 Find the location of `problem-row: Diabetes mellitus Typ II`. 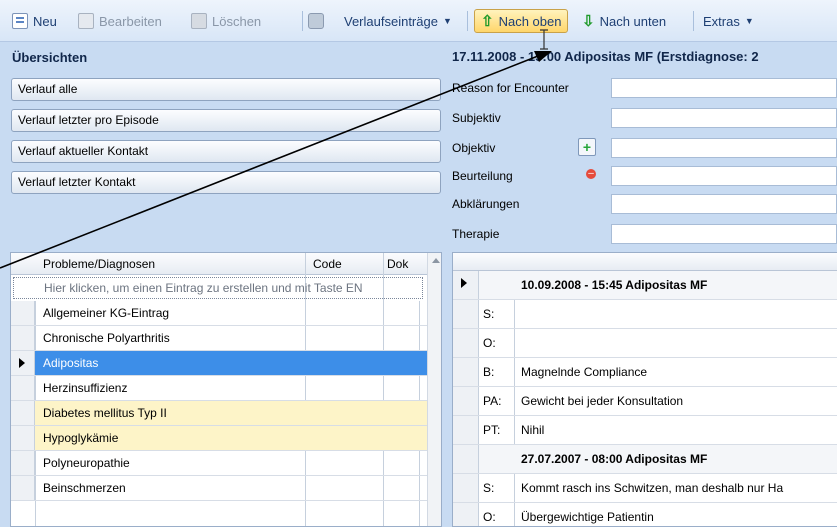

problem-row: Diabetes mellitus Typ II is located at coordinates (219, 413).